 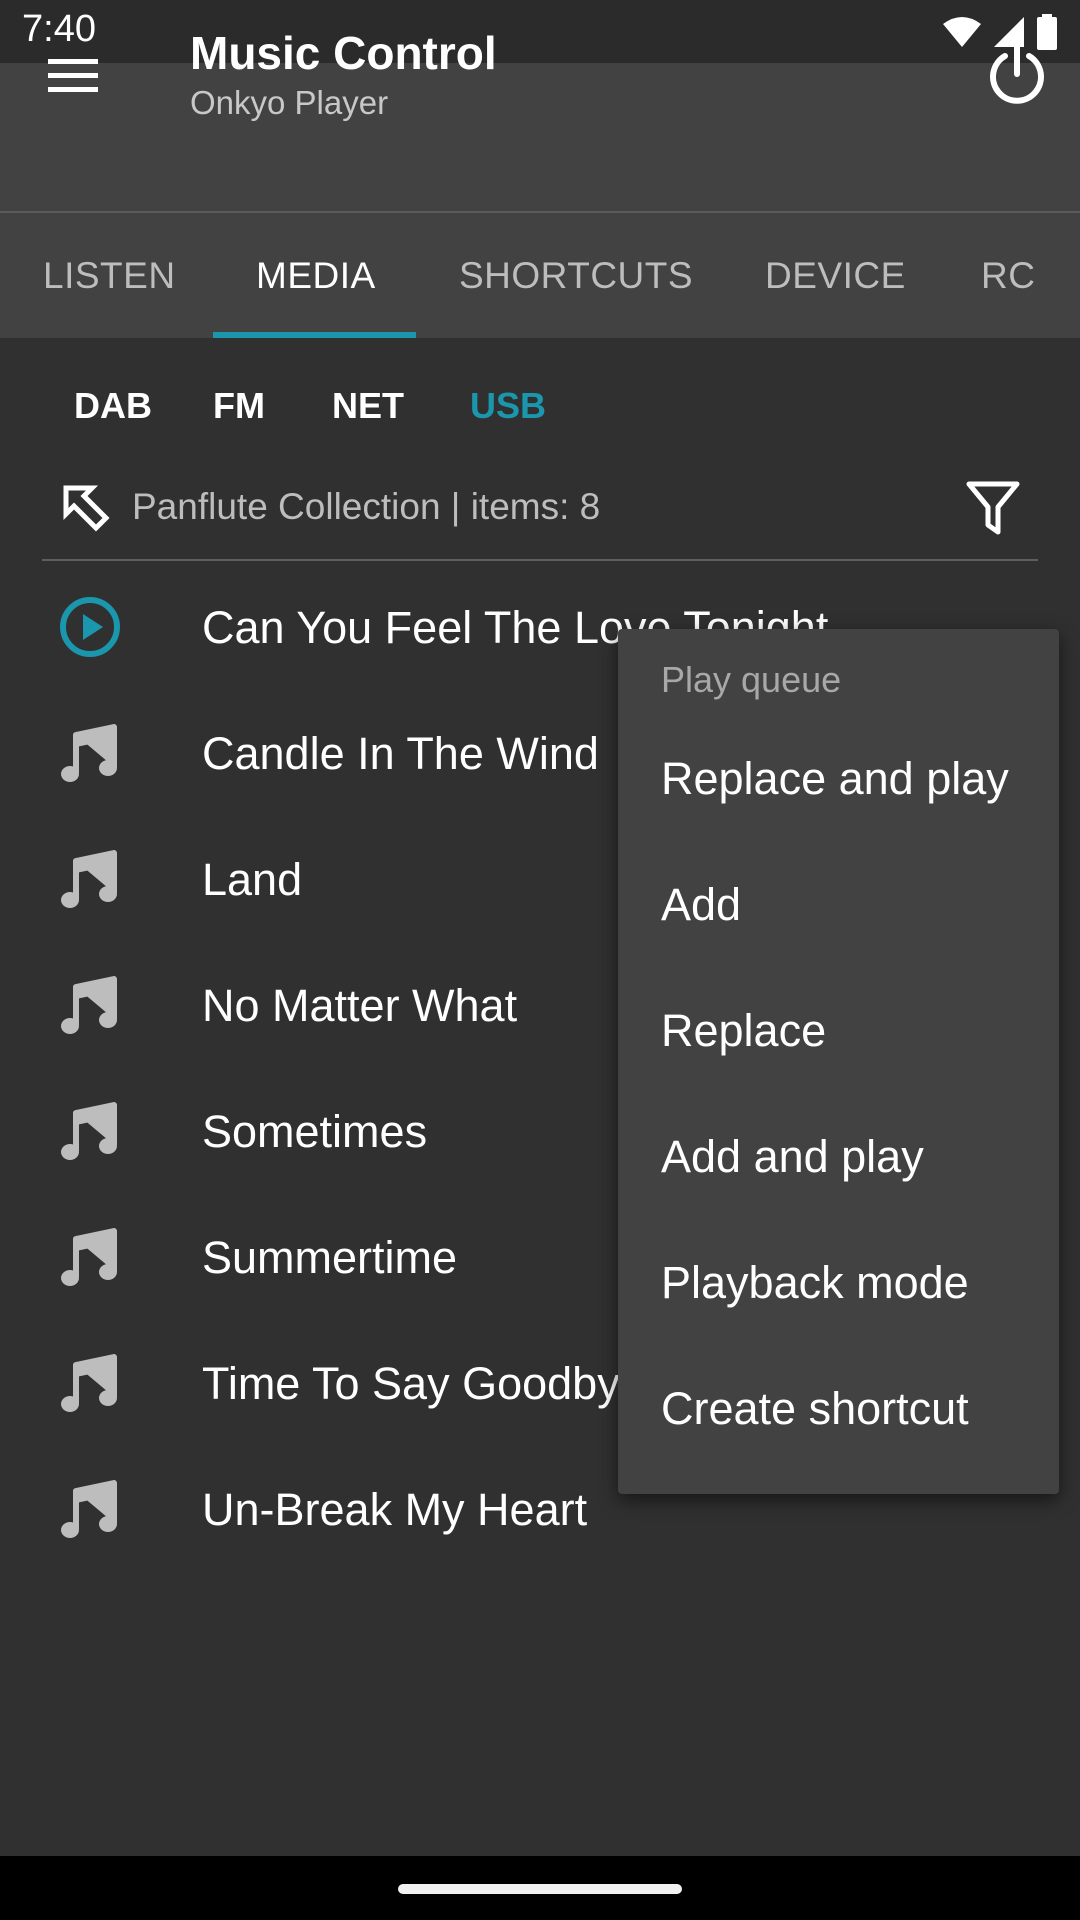 I want to click on power-icon, so click(x=1017, y=75).